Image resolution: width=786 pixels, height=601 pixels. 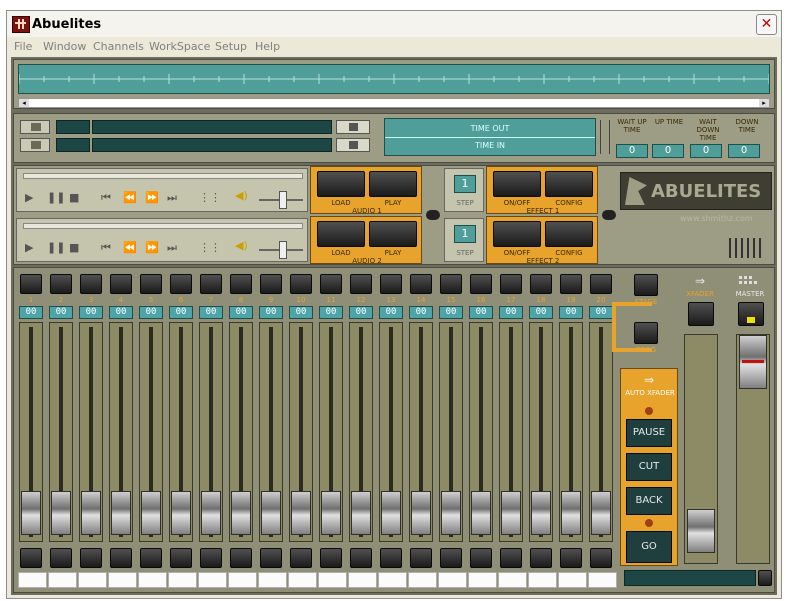 What do you see at coordinates (64, 46) in the screenshot?
I see `menu-window: Window` at bounding box center [64, 46].